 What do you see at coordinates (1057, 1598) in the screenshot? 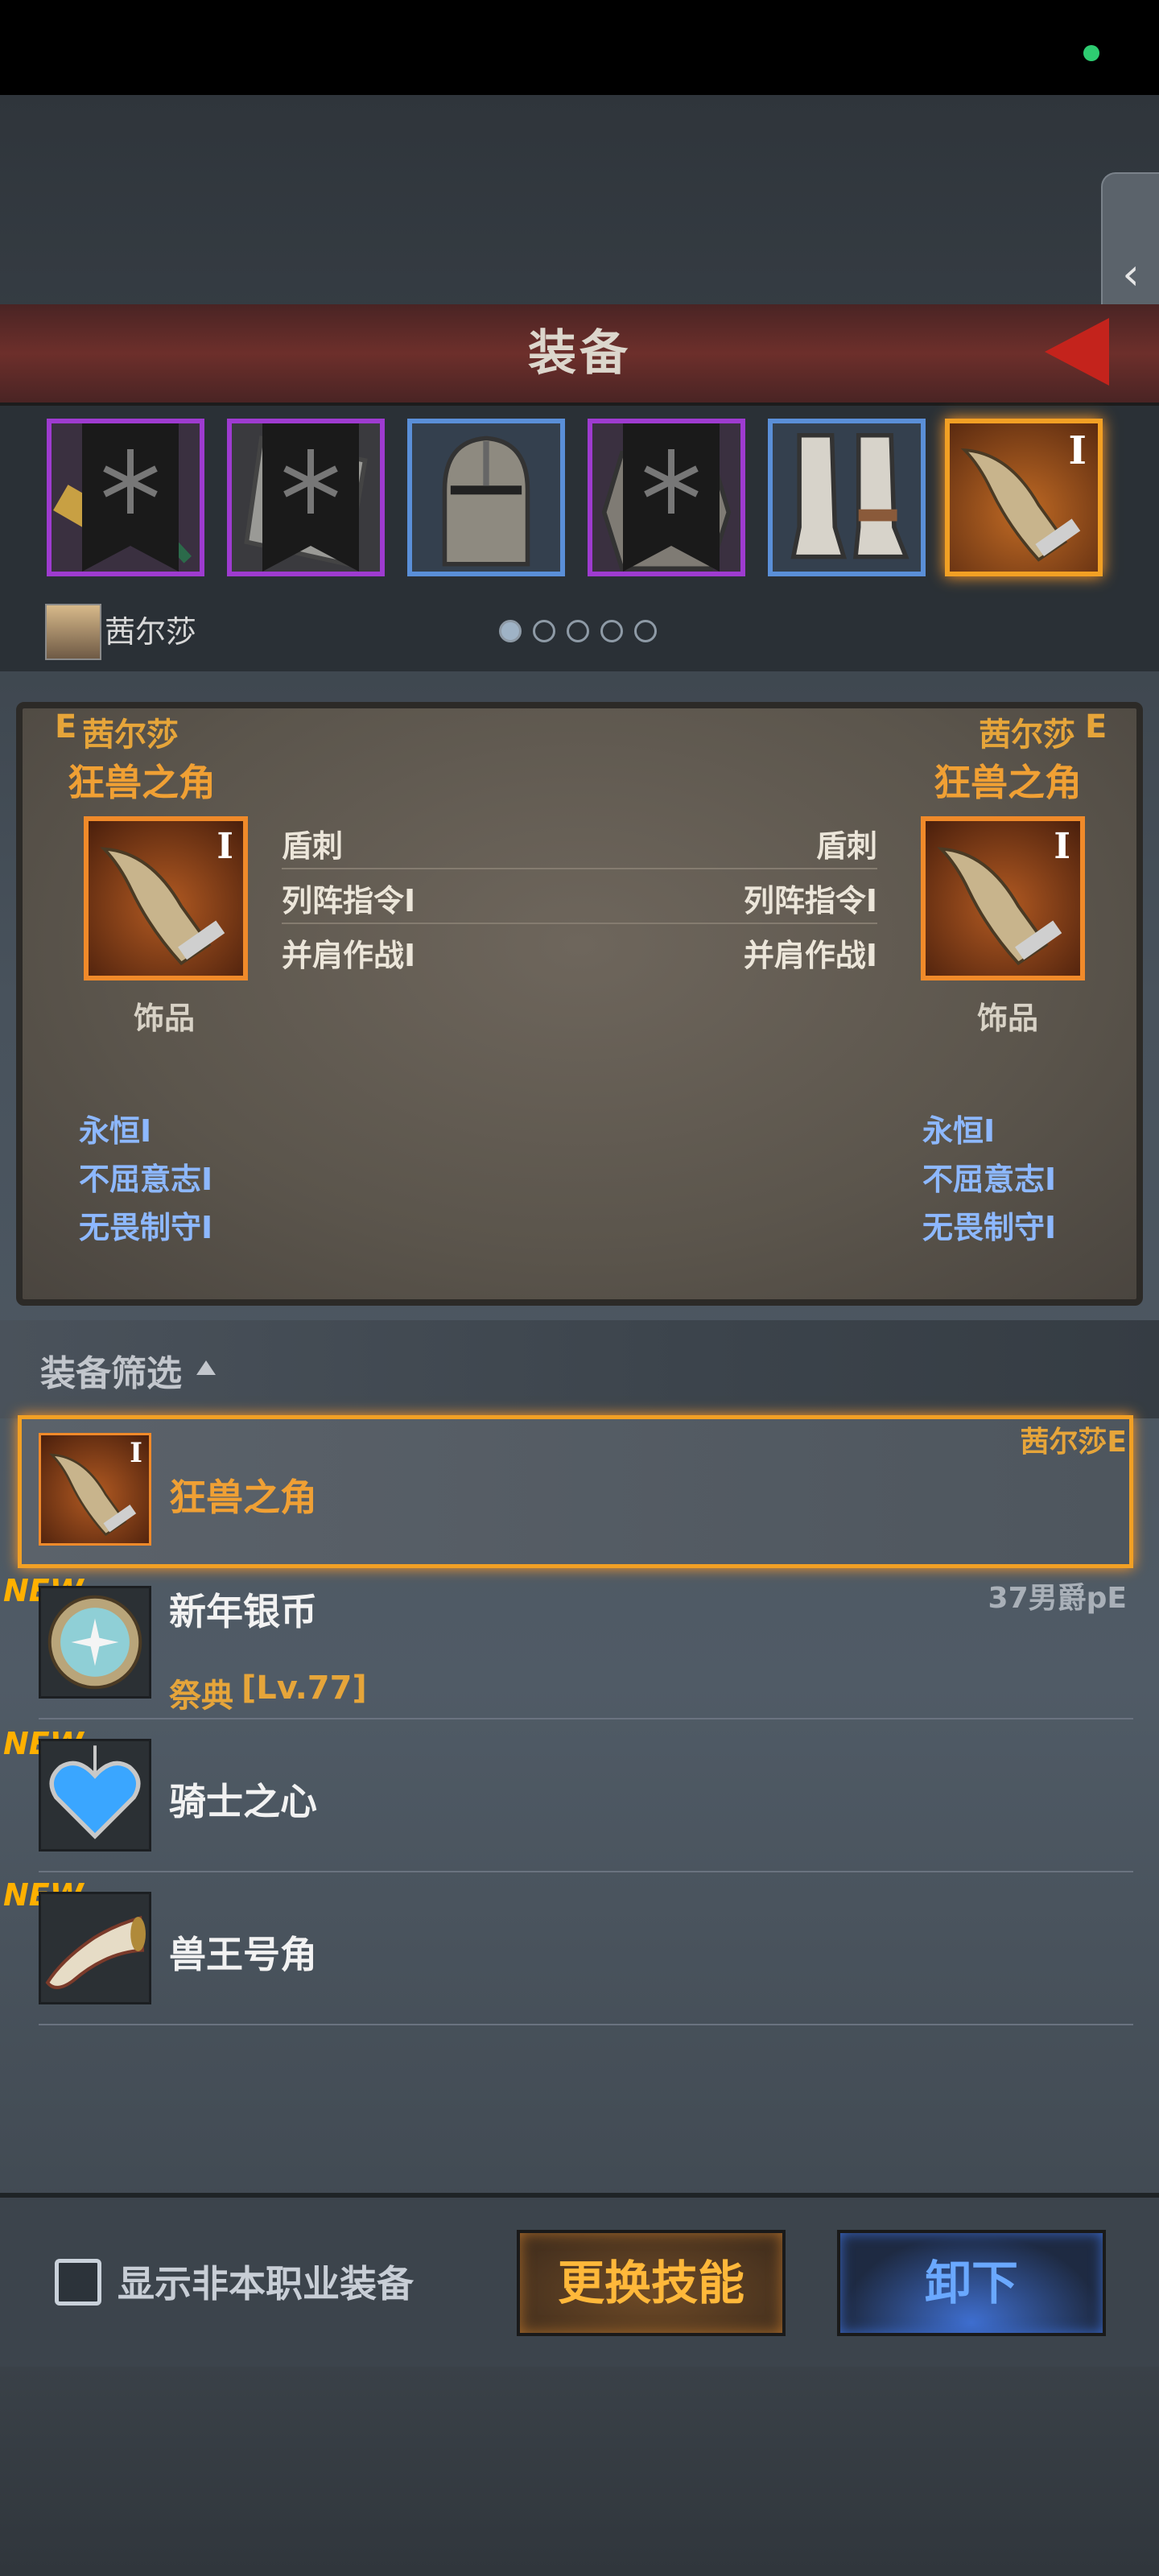
I see `item-owner: 37男爵pE` at bounding box center [1057, 1598].